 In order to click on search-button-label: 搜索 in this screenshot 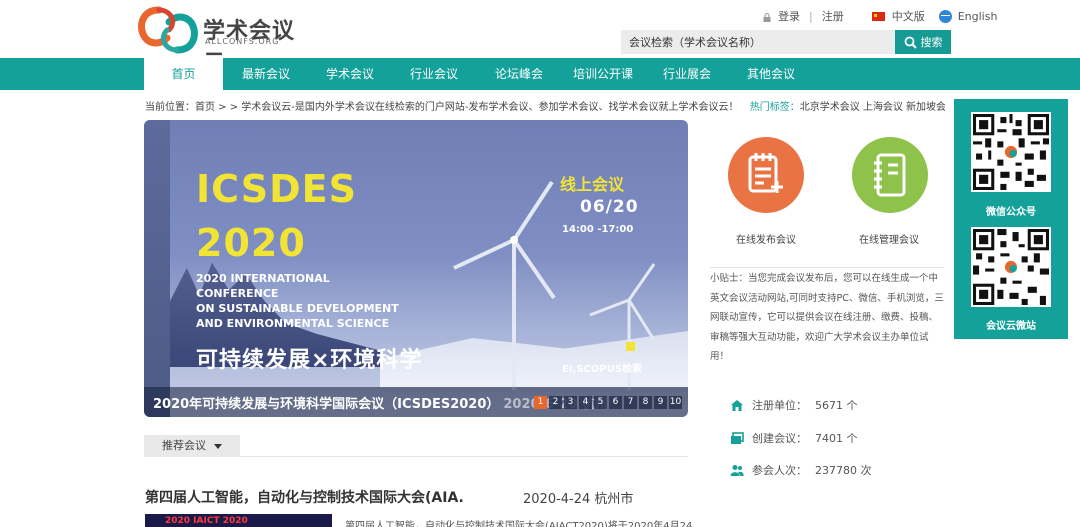, I will do `click(931, 42)`.